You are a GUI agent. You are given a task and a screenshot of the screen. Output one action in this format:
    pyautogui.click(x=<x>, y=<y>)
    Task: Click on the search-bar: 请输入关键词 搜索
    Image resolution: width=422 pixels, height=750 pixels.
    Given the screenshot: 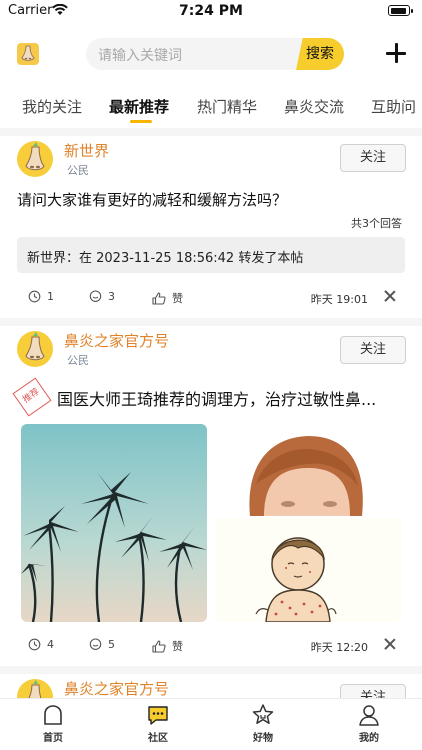 What is the action you would take?
    pyautogui.click(x=215, y=54)
    